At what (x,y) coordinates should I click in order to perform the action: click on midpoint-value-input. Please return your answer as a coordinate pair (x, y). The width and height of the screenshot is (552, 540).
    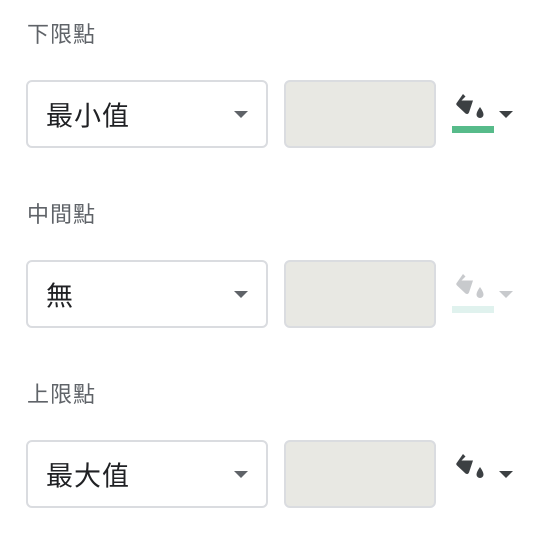
    Looking at the image, I should click on (360, 294).